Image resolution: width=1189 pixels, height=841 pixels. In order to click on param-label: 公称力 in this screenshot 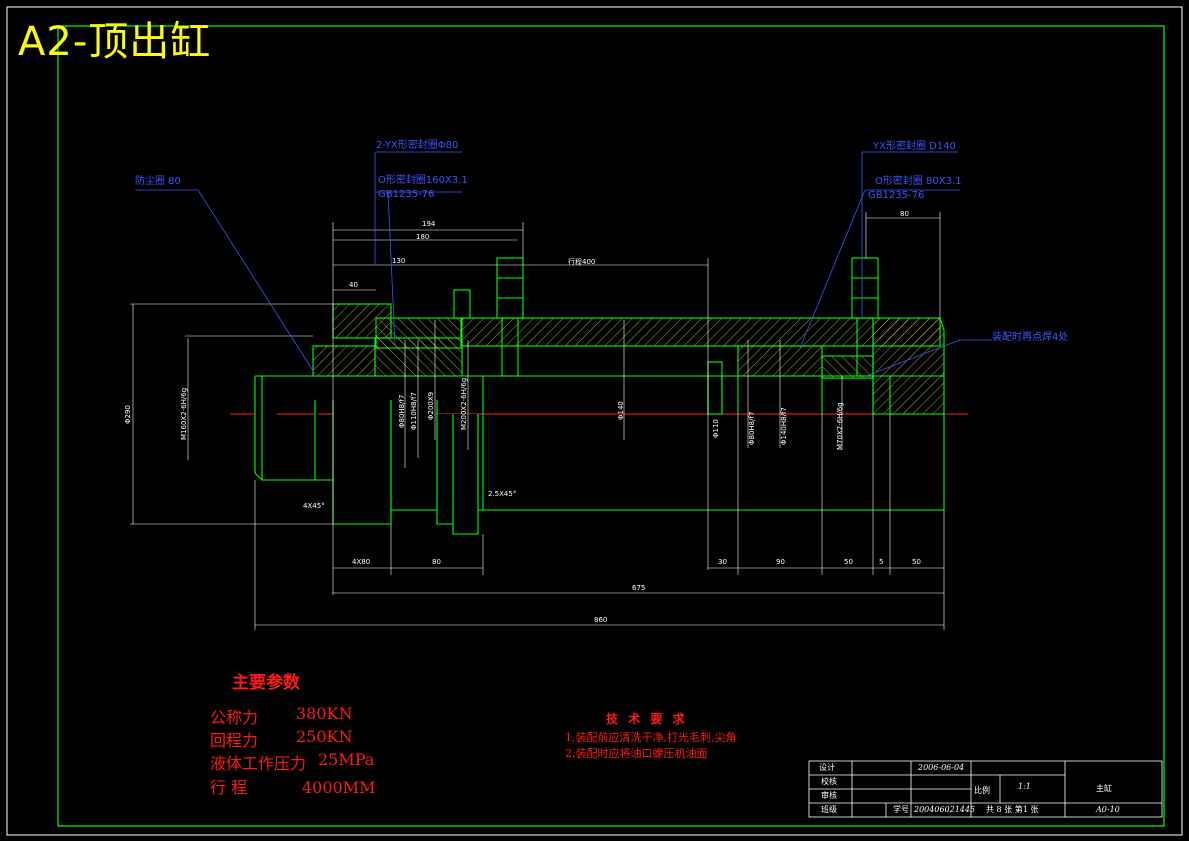, I will do `click(234, 717)`.